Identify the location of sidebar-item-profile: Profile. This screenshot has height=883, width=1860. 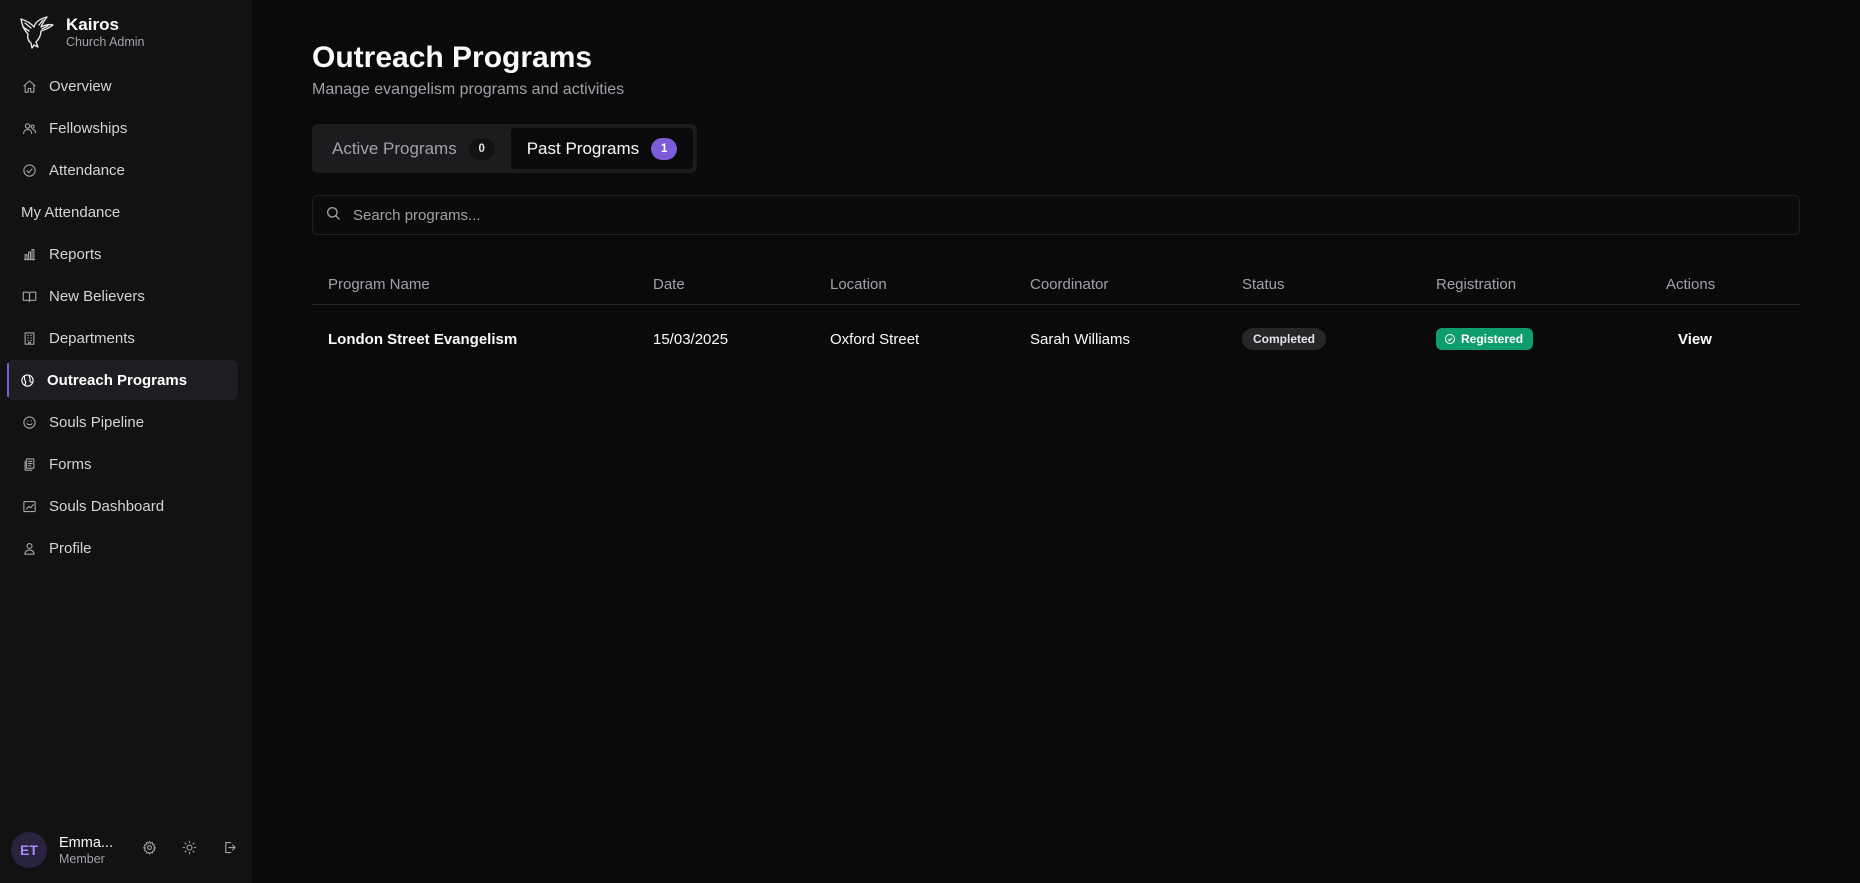
(122, 548).